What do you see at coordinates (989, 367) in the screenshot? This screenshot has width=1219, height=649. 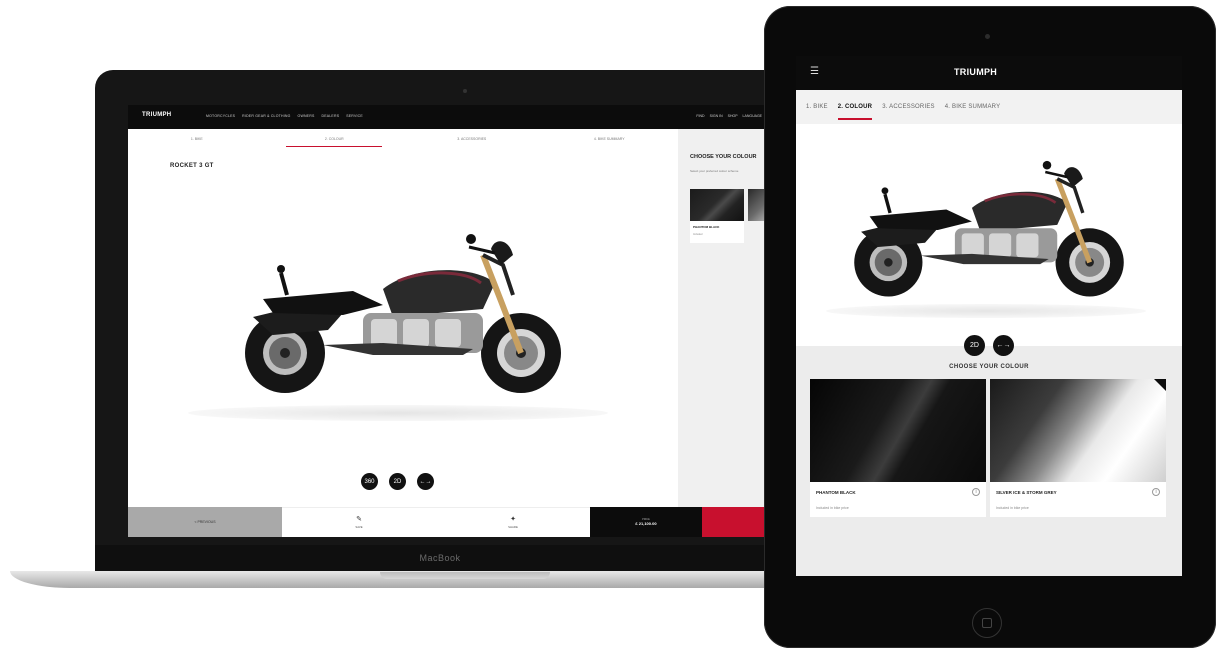 I see `tablet-colour-title: CHOOSE YOUR COLOUR` at bounding box center [989, 367].